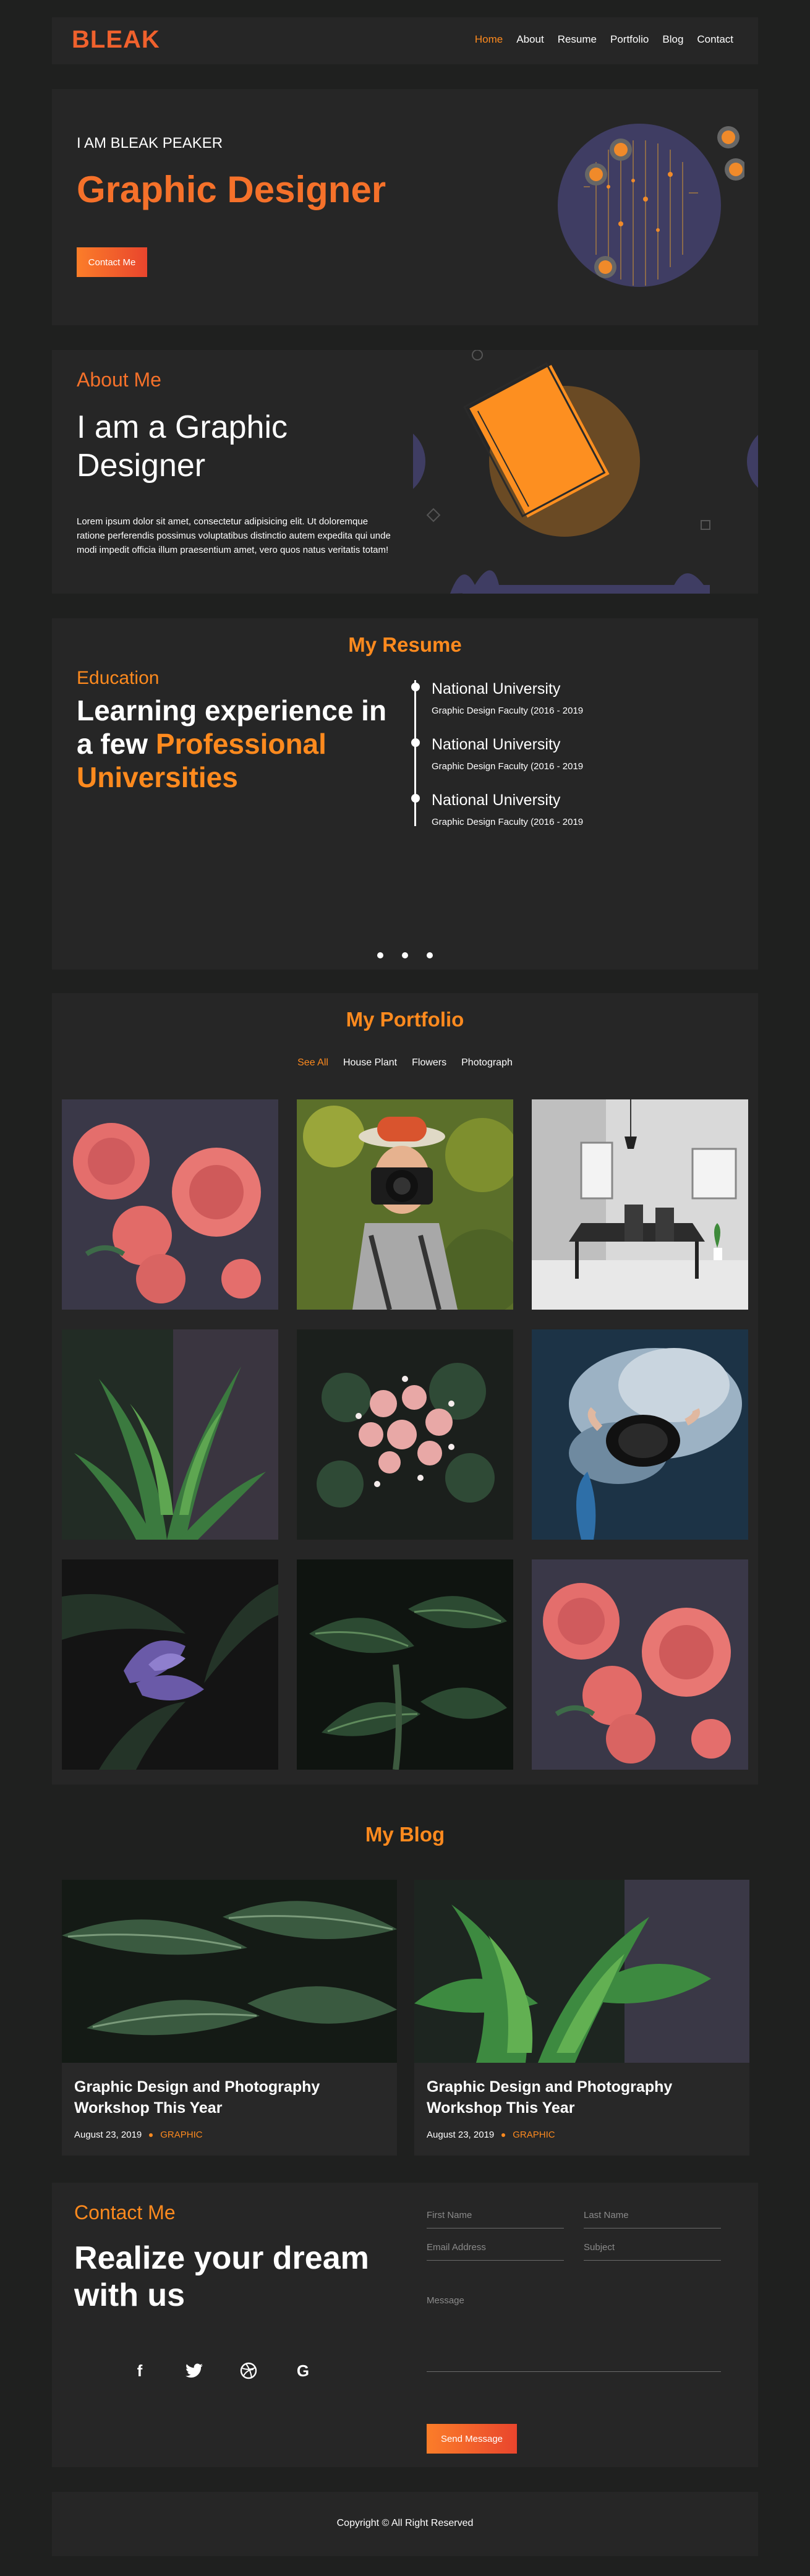 This screenshot has width=810, height=2576. Describe the element at coordinates (640, 1204) in the screenshot. I see `portfolio-image-office` at that location.